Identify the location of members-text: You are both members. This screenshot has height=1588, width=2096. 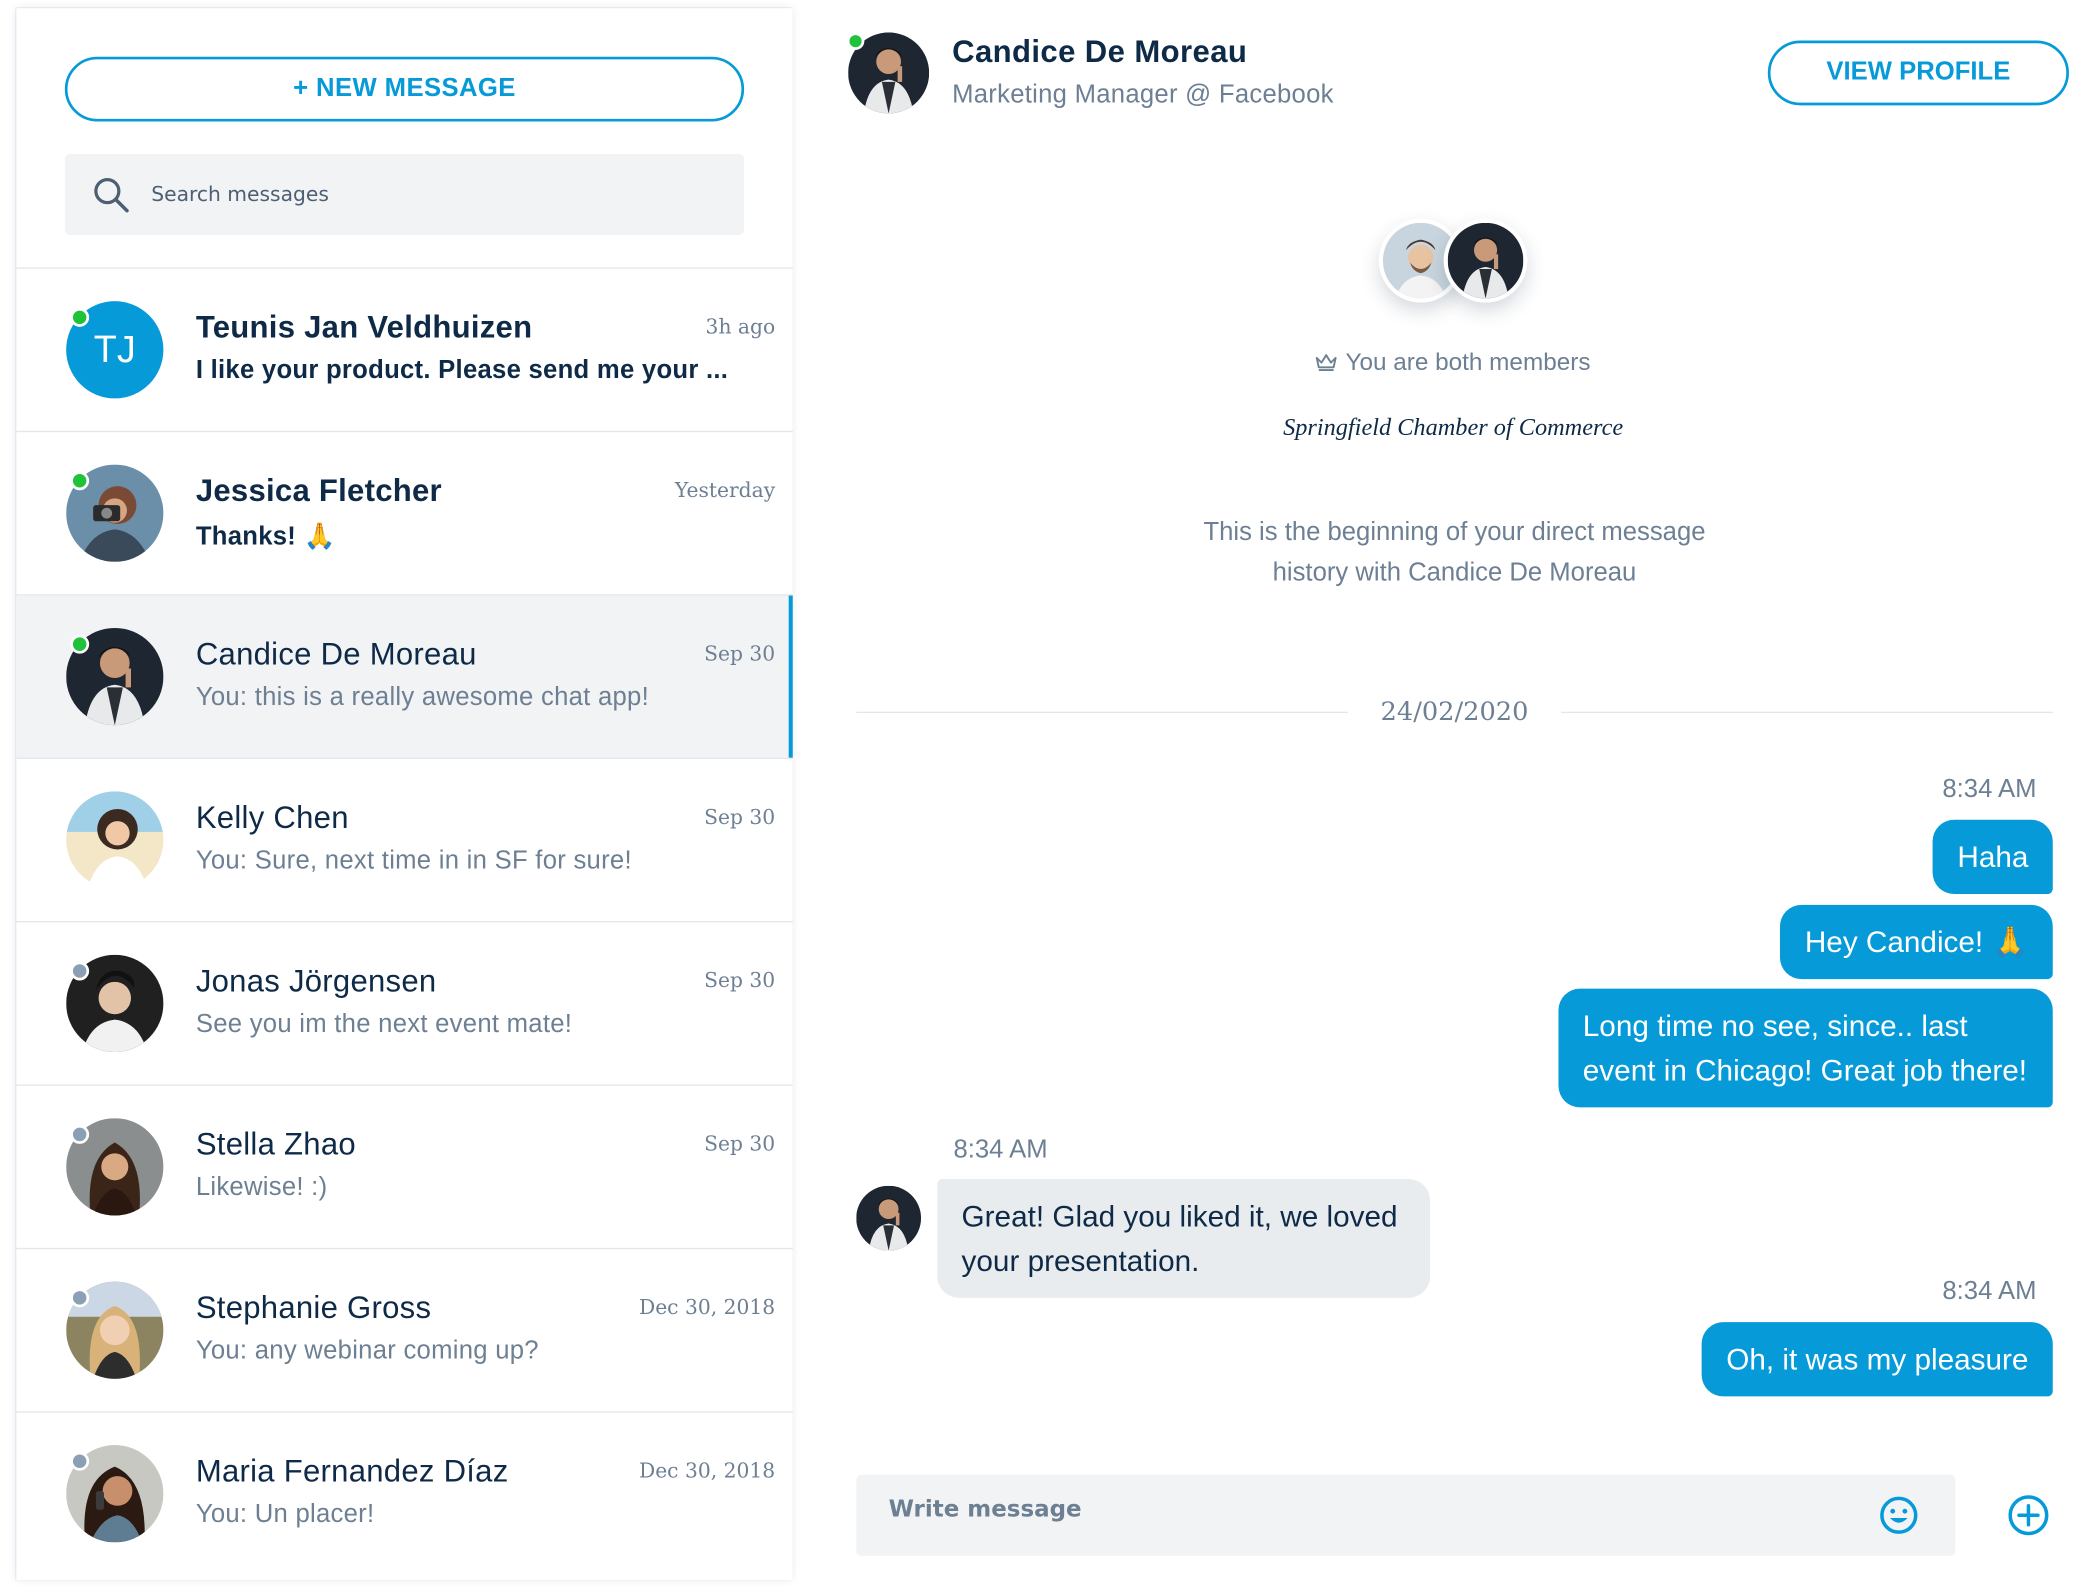
(1468, 362).